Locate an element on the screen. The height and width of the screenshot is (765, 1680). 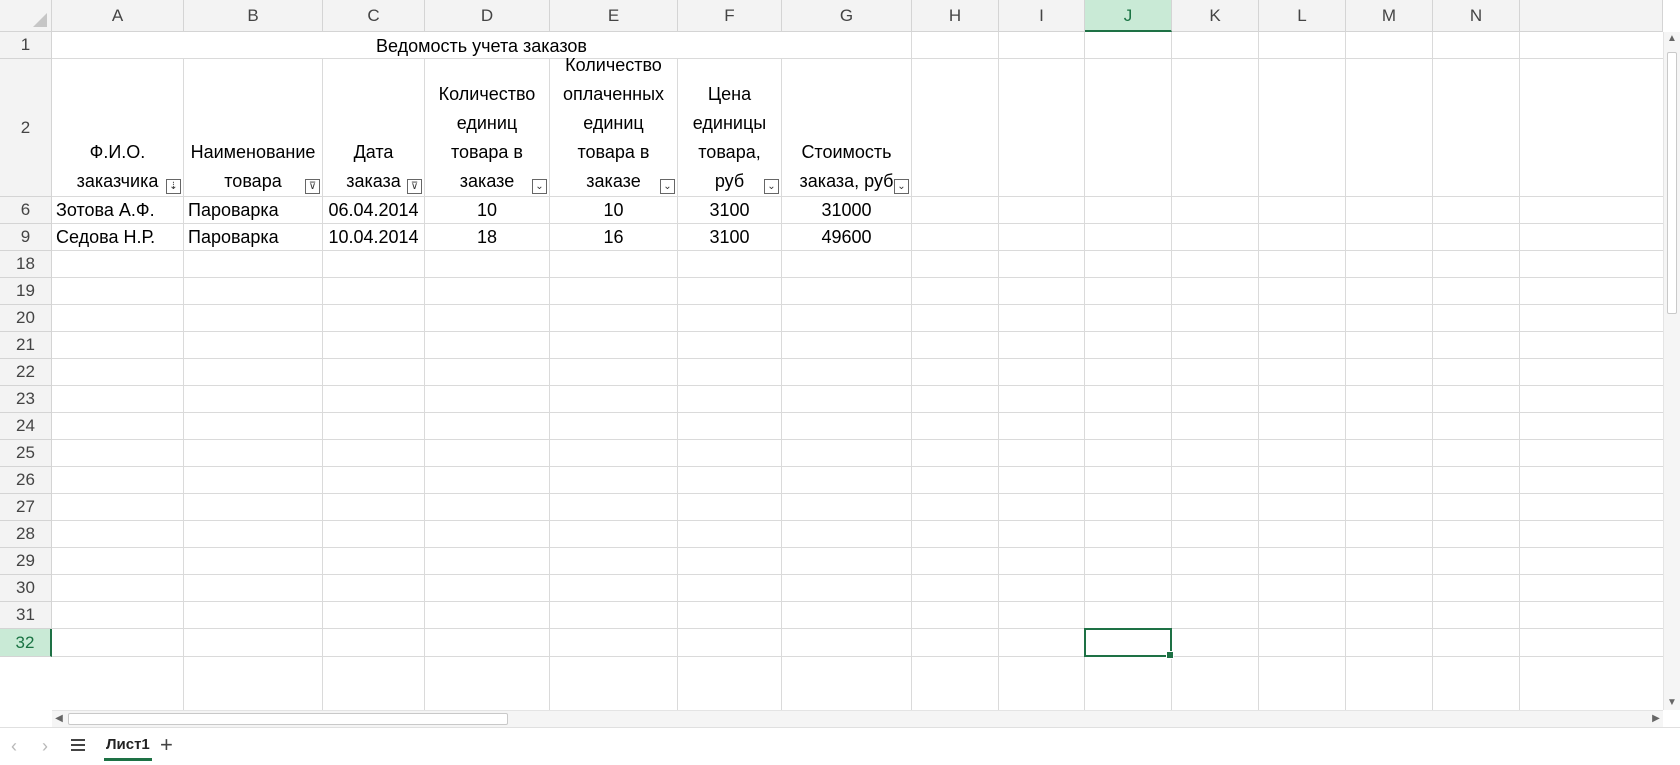
data-cell: 06.04.2014 is located at coordinates (373, 210).